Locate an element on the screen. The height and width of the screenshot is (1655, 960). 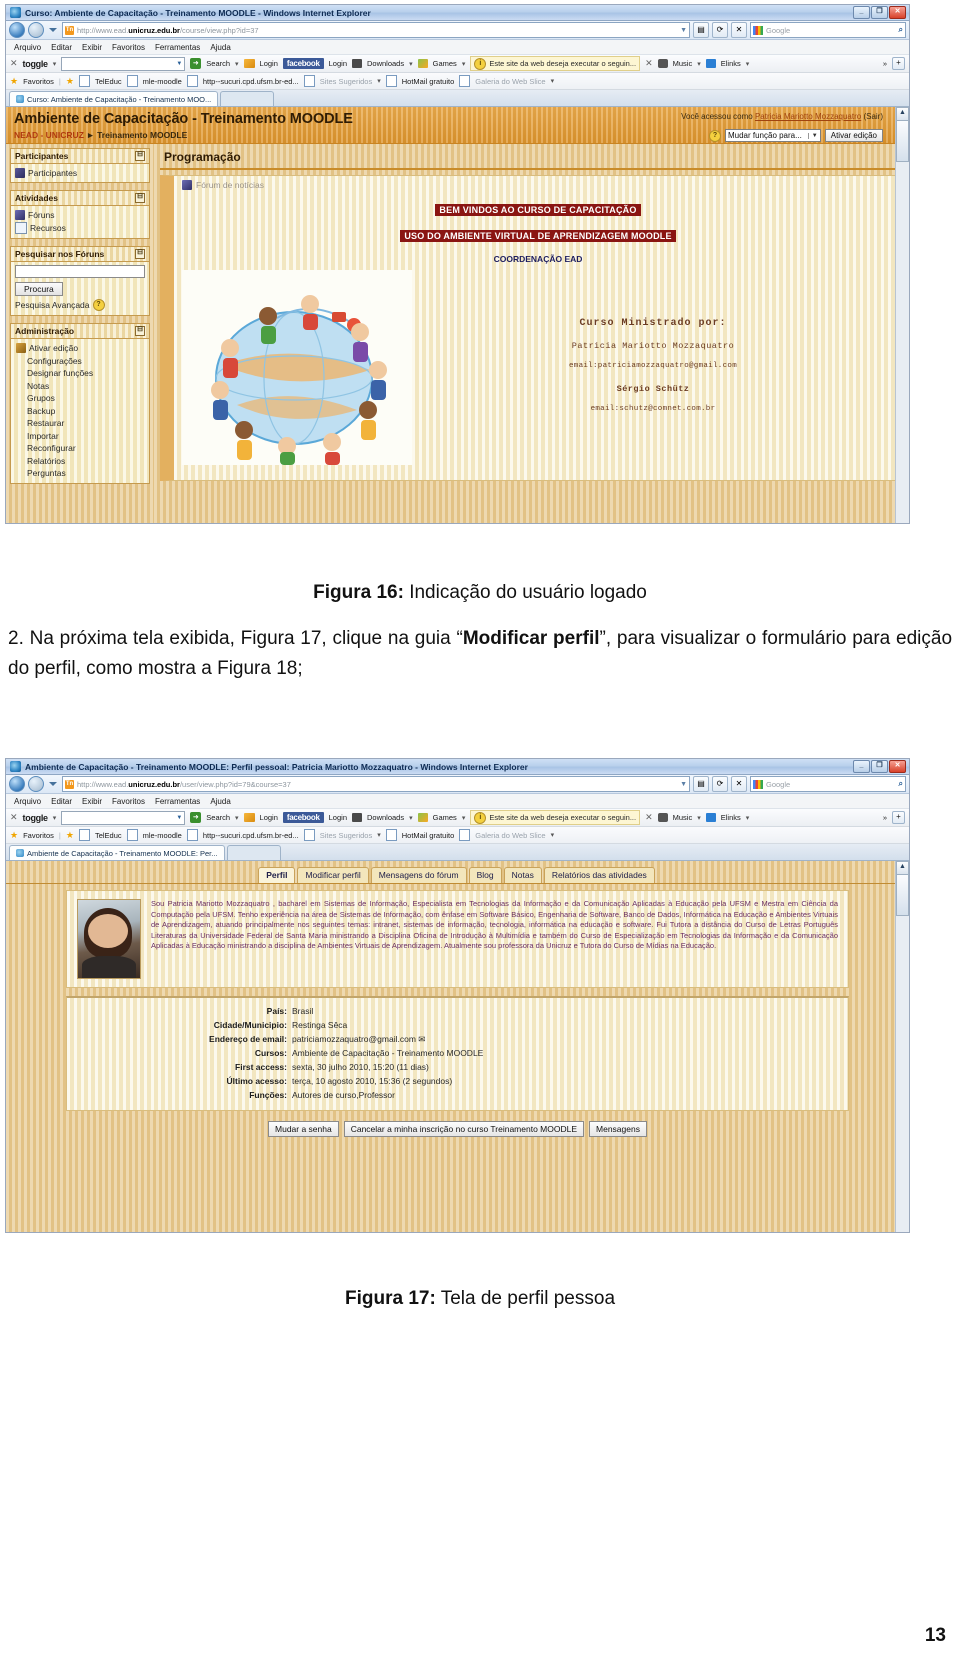
close-toolbar-icon: ✕ is located at coordinates (14, 63).